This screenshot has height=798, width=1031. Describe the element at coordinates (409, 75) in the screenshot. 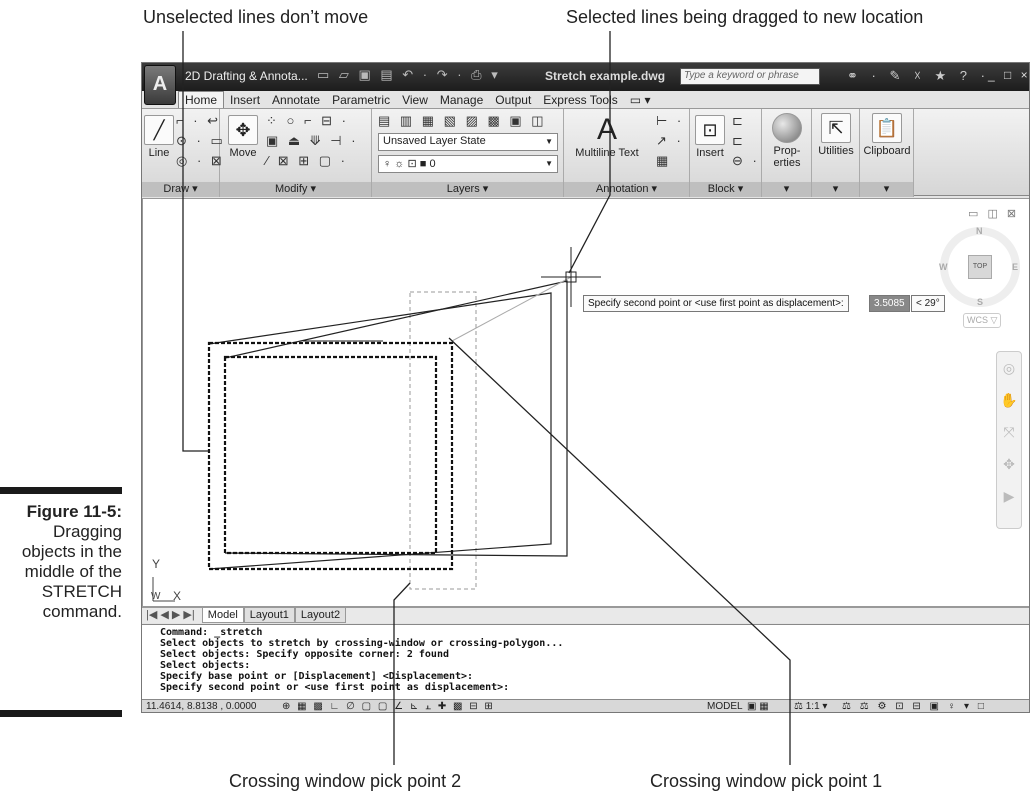

I see `quick-access-toolbar: ▭ ▱ ▣ ▤ ↶ · ↷ · ⎙ ▾` at that location.